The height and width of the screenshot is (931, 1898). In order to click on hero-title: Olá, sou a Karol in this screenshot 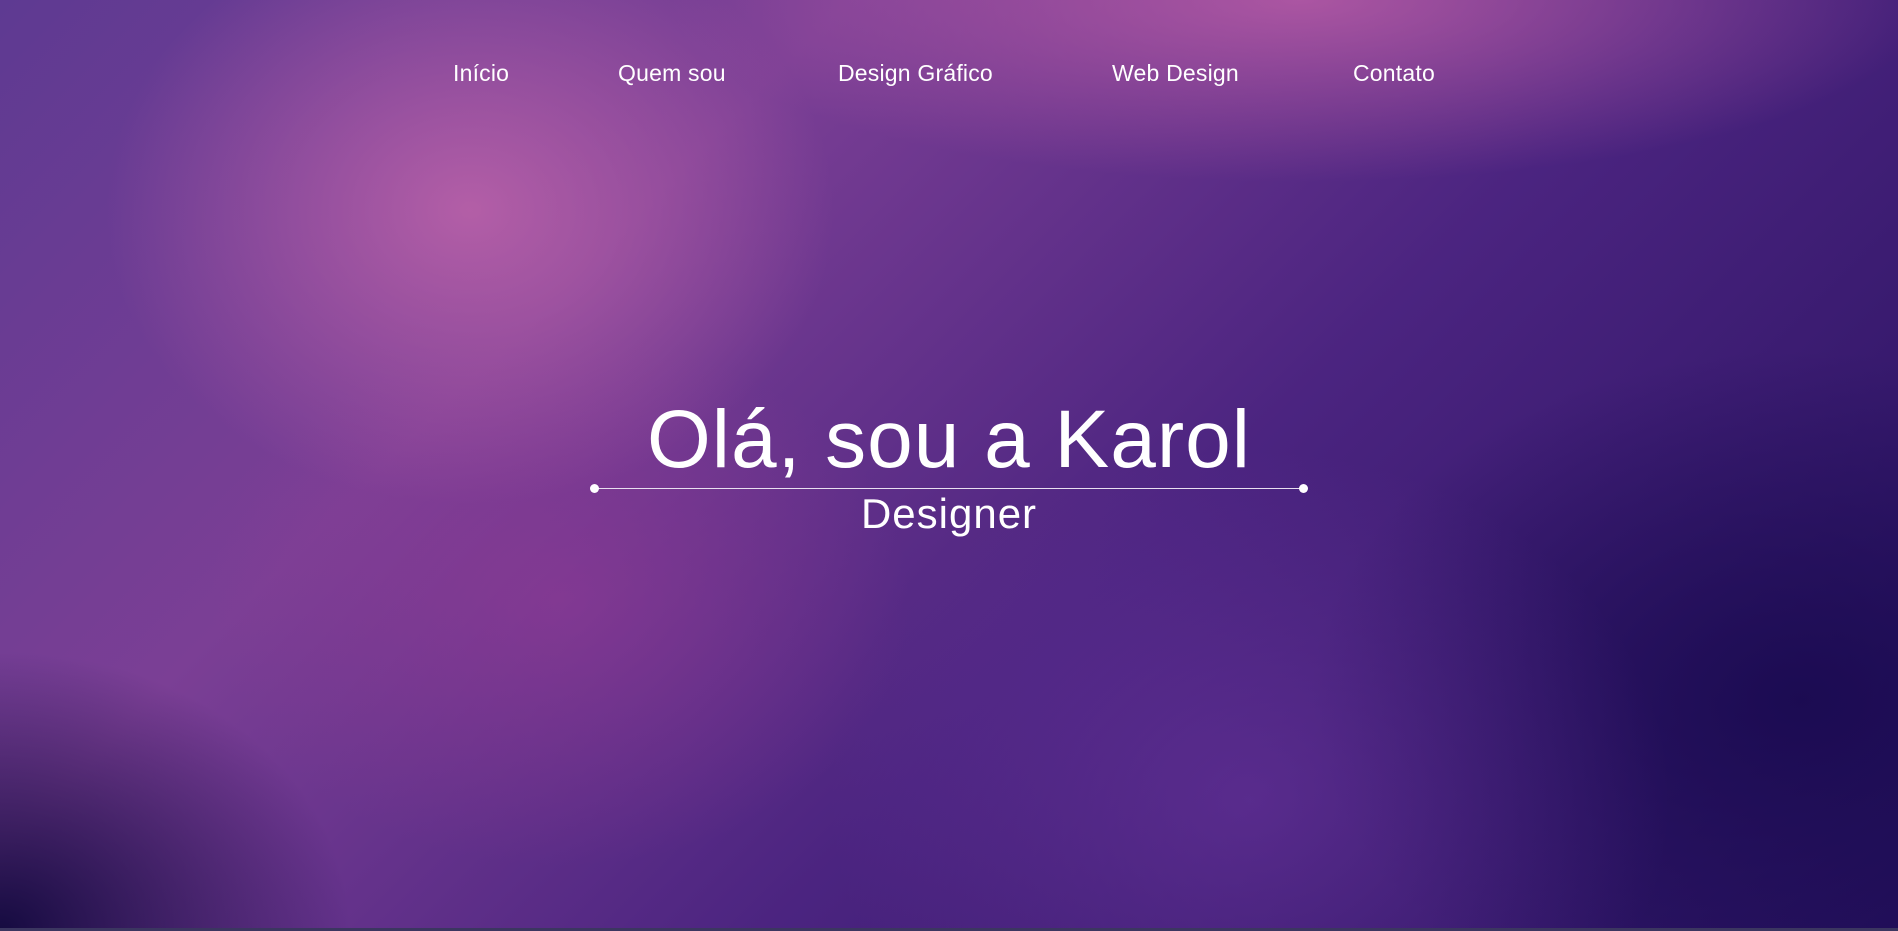, I will do `click(949, 439)`.